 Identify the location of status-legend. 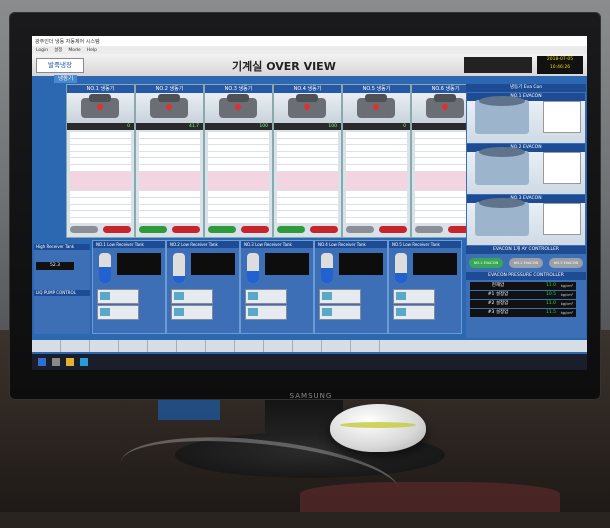
(498, 65).